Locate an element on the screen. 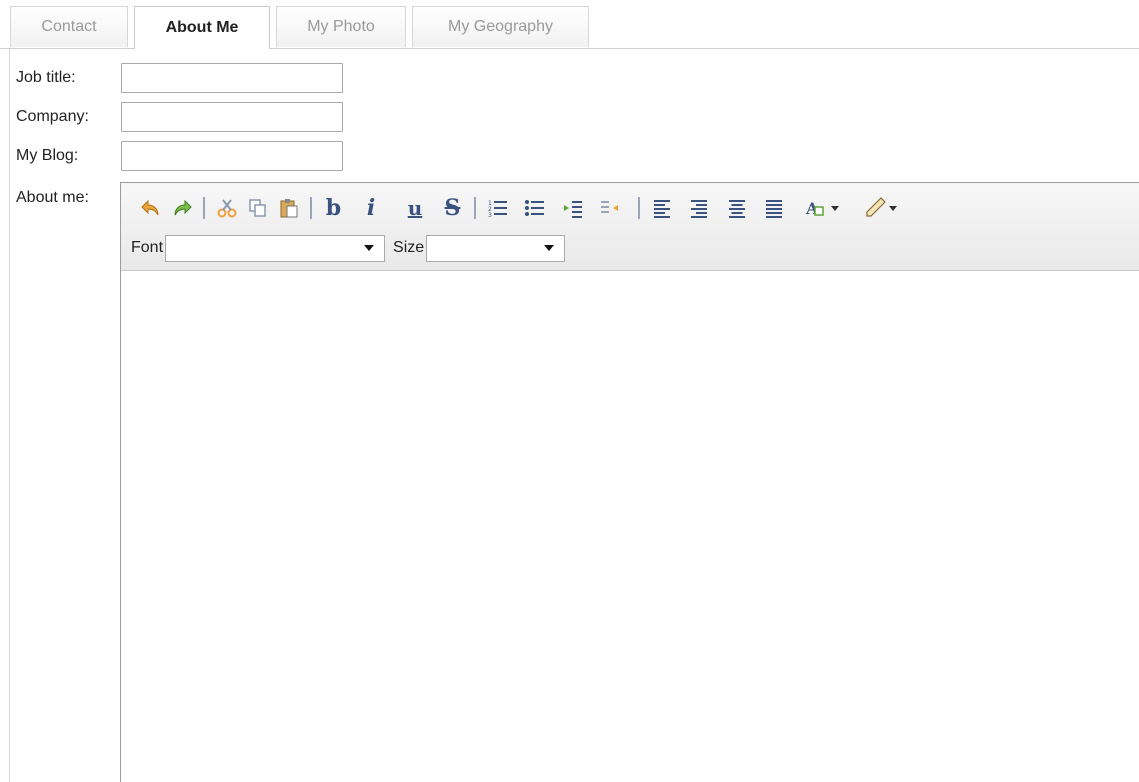 This screenshot has width=1139, height=782. align-justify-icon is located at coordinates (774, 208).